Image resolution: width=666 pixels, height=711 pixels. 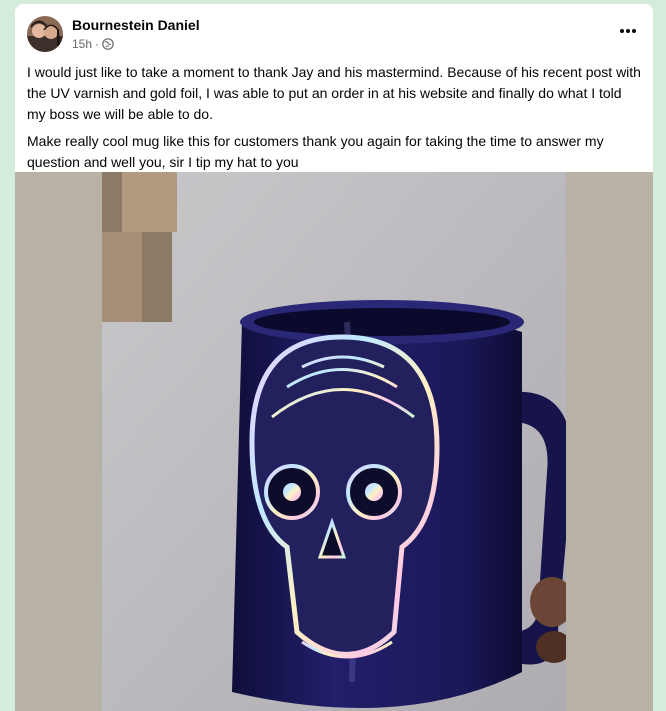 What do you see at coordinates (45, 34) in the screenshot?
I see `author-avatar` at bounding box center [45, 34].